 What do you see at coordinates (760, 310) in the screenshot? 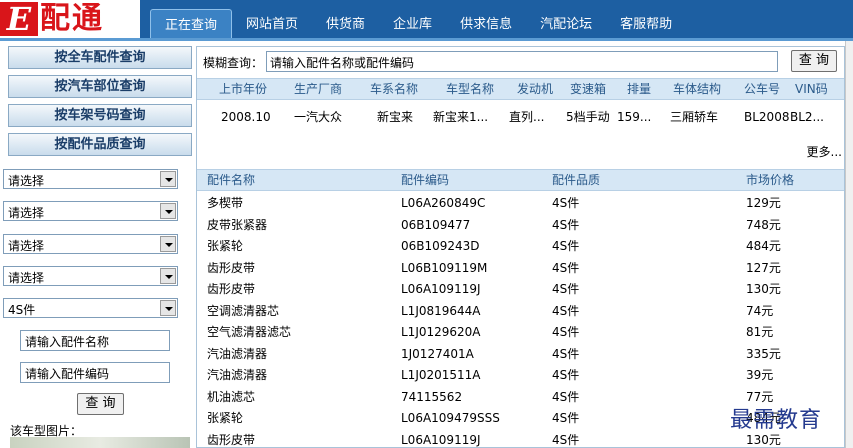
I see `table-cell: 74元` at bounding box center [760, 310].